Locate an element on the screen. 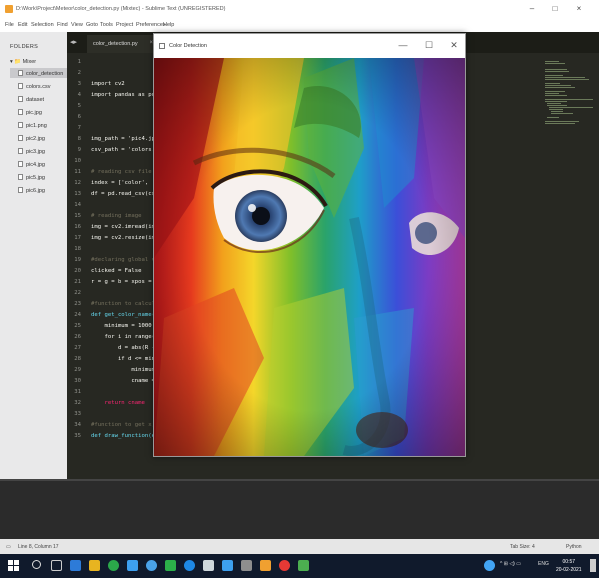 The image size is (599, 578). sidebar-item-pic: pic.jpg is located at coordinates (30, 112).